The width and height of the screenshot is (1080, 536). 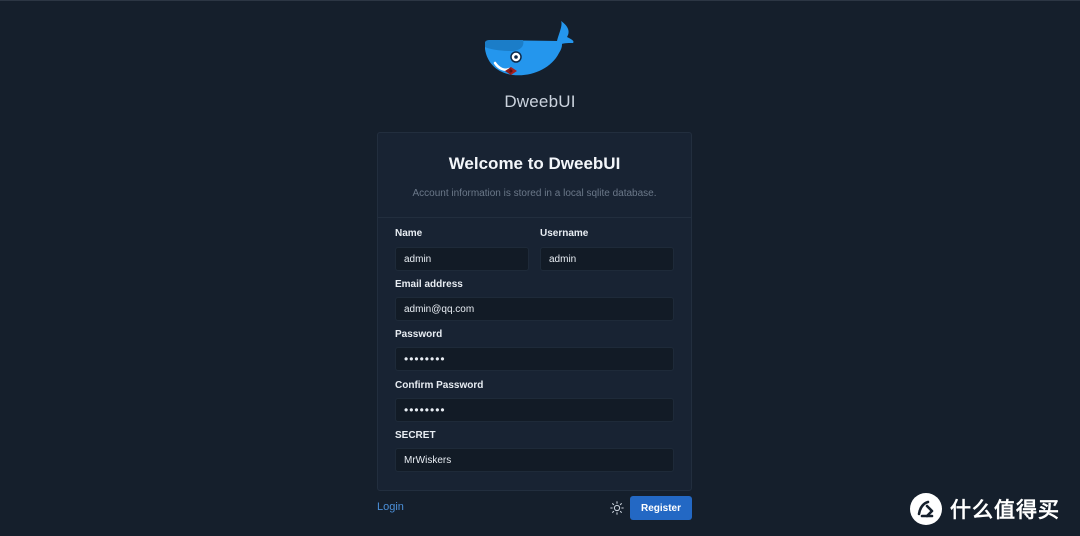 I want to click on card-title: Welcome to DweebUI, so click(x=534, y=163).